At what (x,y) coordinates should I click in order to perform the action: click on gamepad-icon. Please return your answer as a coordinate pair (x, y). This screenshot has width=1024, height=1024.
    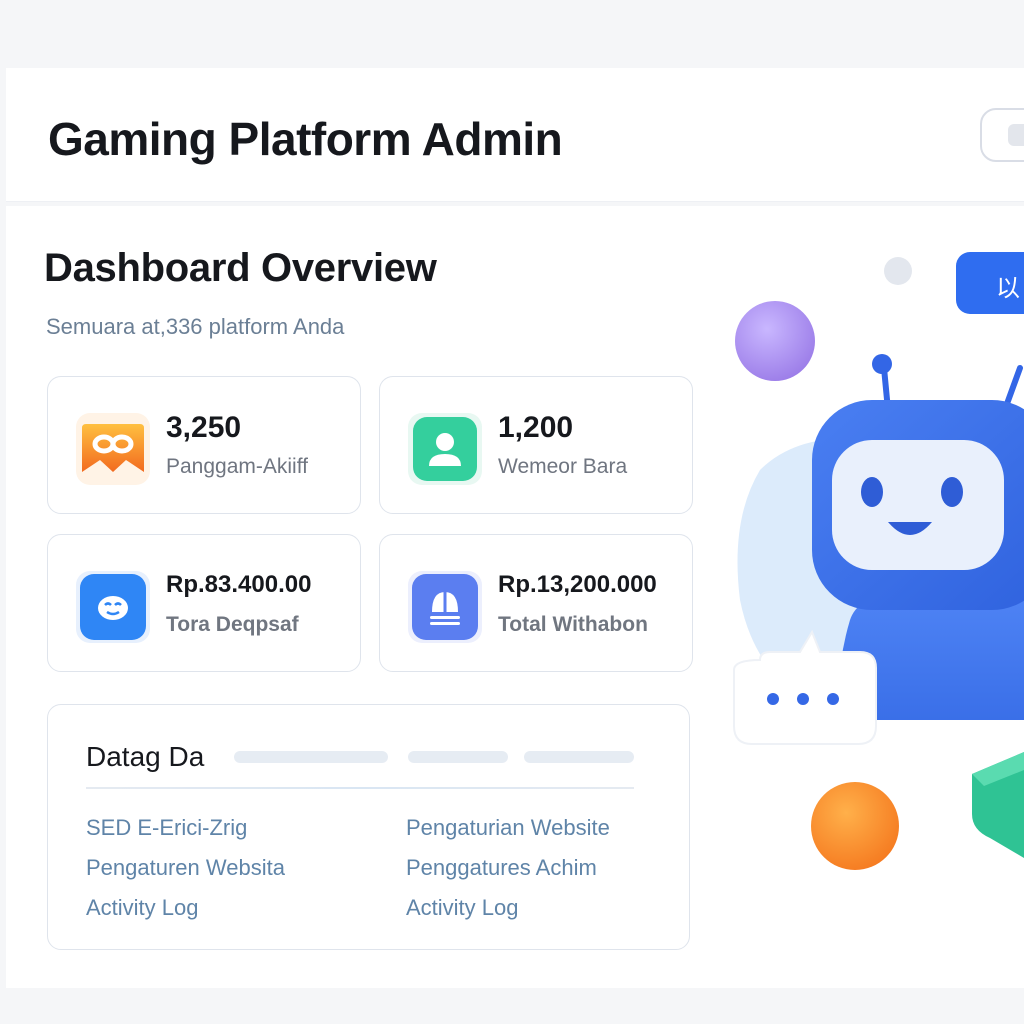
    Looking at the image, I should click on (113, 449).